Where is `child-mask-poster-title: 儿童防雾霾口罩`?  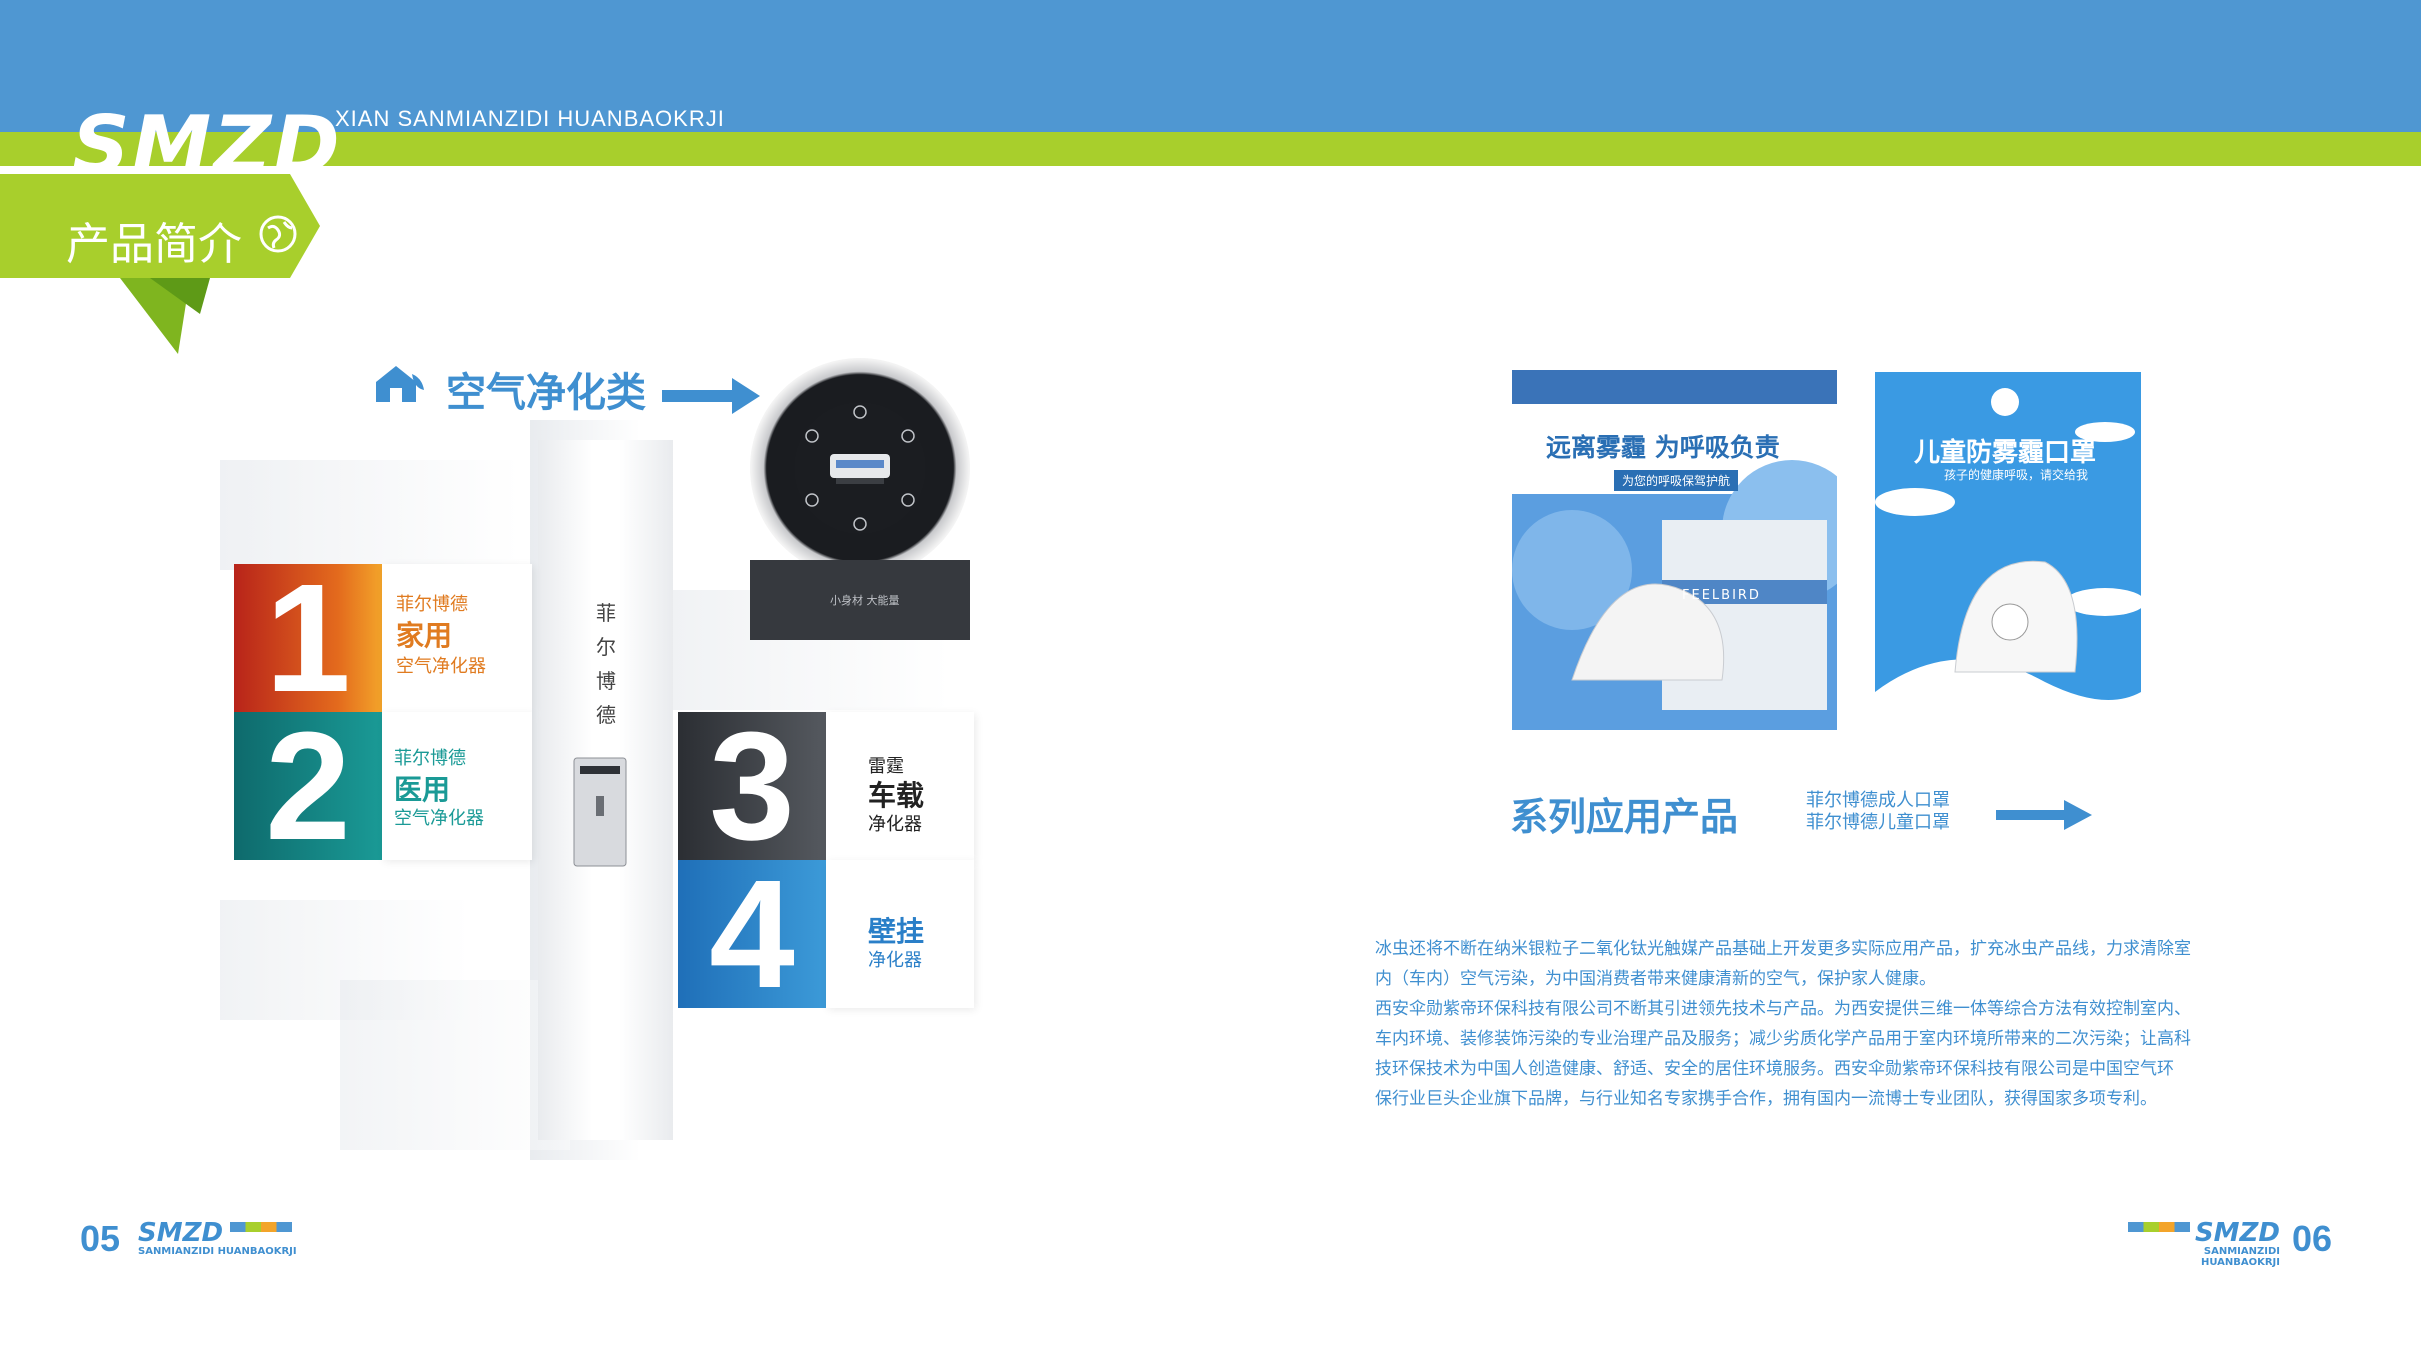
child-mask-poster-title: 儿童防雾霾口罩 is located at coordinates (2005, 453).